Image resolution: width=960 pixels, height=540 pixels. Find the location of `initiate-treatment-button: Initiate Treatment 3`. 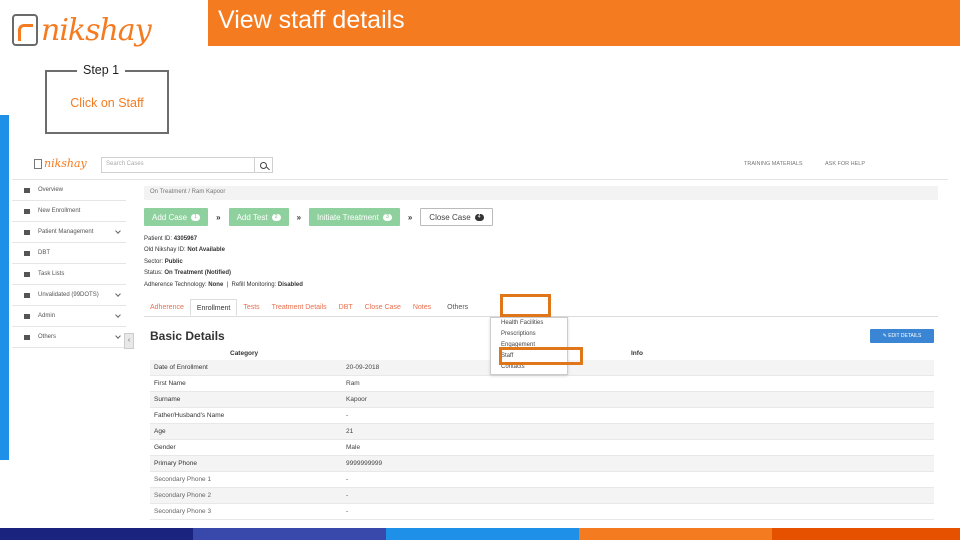

initiate-treatment-button: Initiate Treatment 3 is located at coordinates (354, 217).